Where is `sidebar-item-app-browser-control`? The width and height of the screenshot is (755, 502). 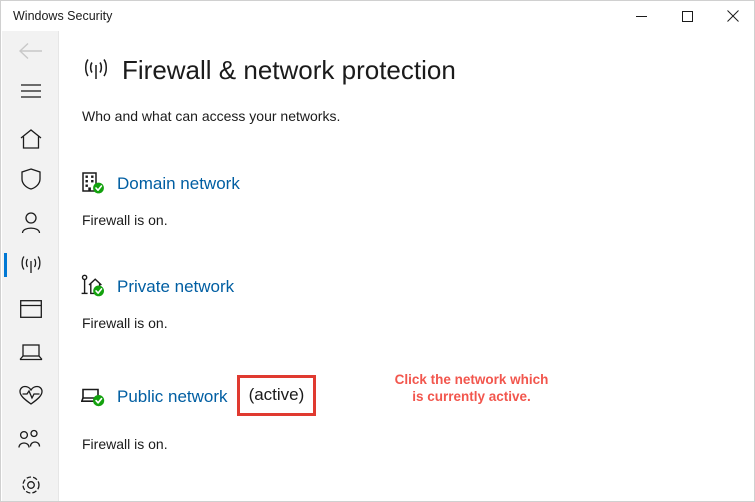 sidebar-item-app-browser-control is located at coordinates (30, 309).